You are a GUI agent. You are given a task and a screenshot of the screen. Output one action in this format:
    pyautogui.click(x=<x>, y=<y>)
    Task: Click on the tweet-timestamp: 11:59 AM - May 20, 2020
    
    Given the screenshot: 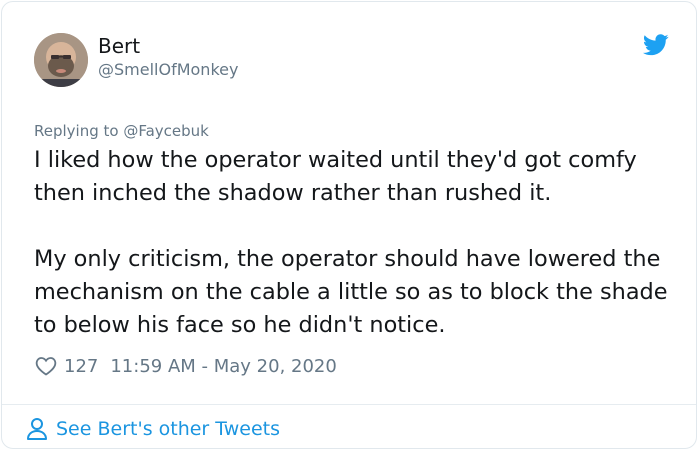 What is the action you would take?
    pyautogui.click(x=223, y=366)
    